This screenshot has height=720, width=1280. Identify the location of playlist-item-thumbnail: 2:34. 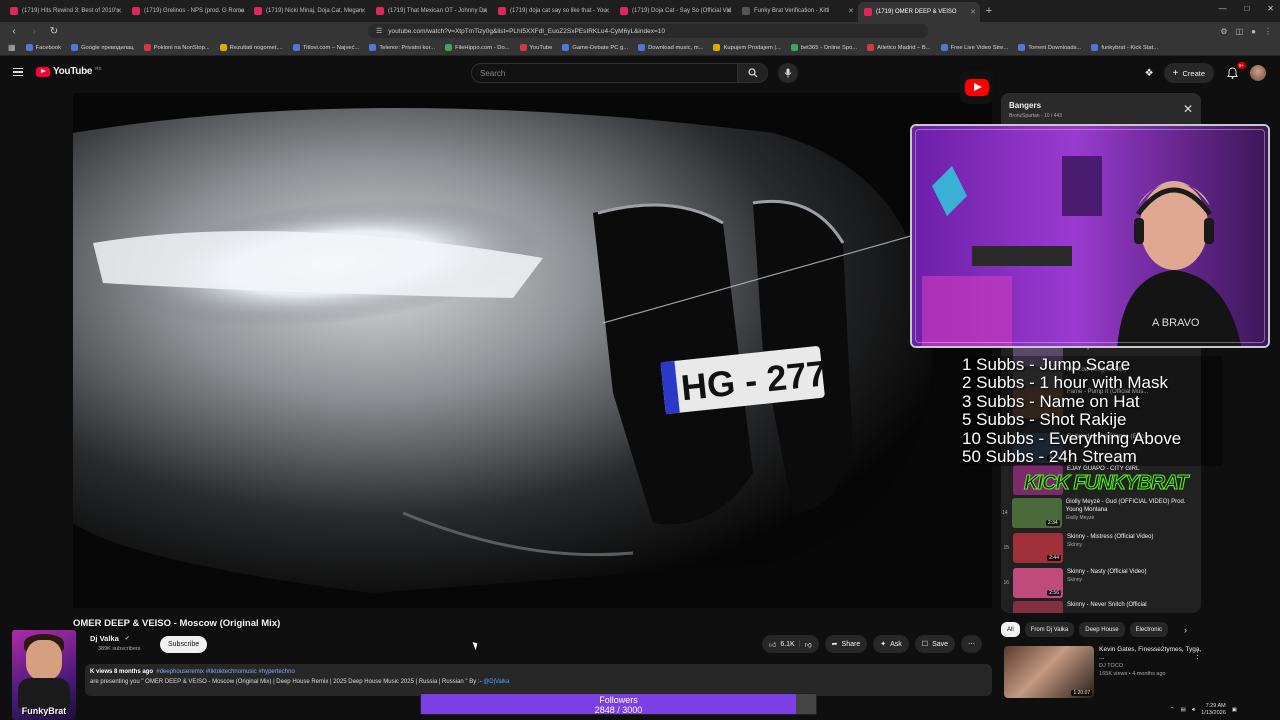
(1036, 513).